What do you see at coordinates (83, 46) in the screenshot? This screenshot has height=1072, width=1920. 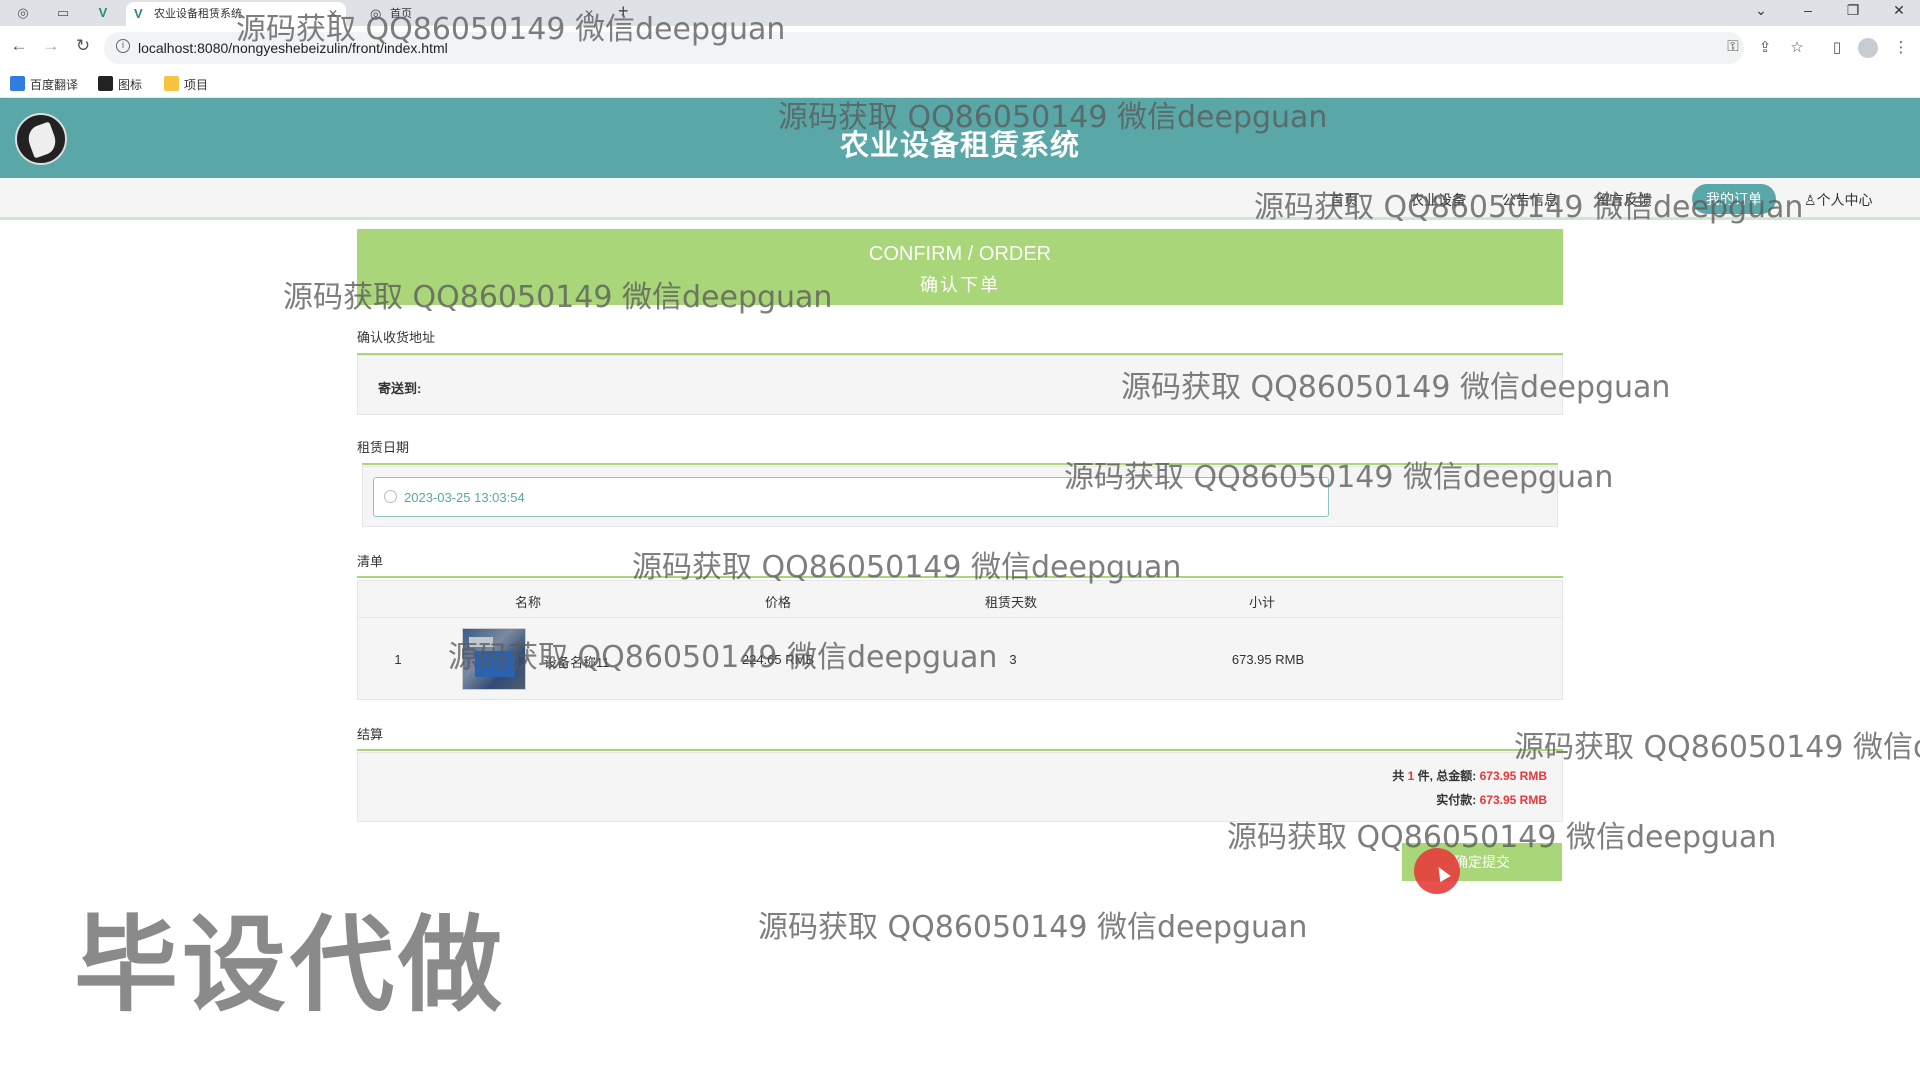 I see `reload-icon: ↻` at bounding box center [83, 46].